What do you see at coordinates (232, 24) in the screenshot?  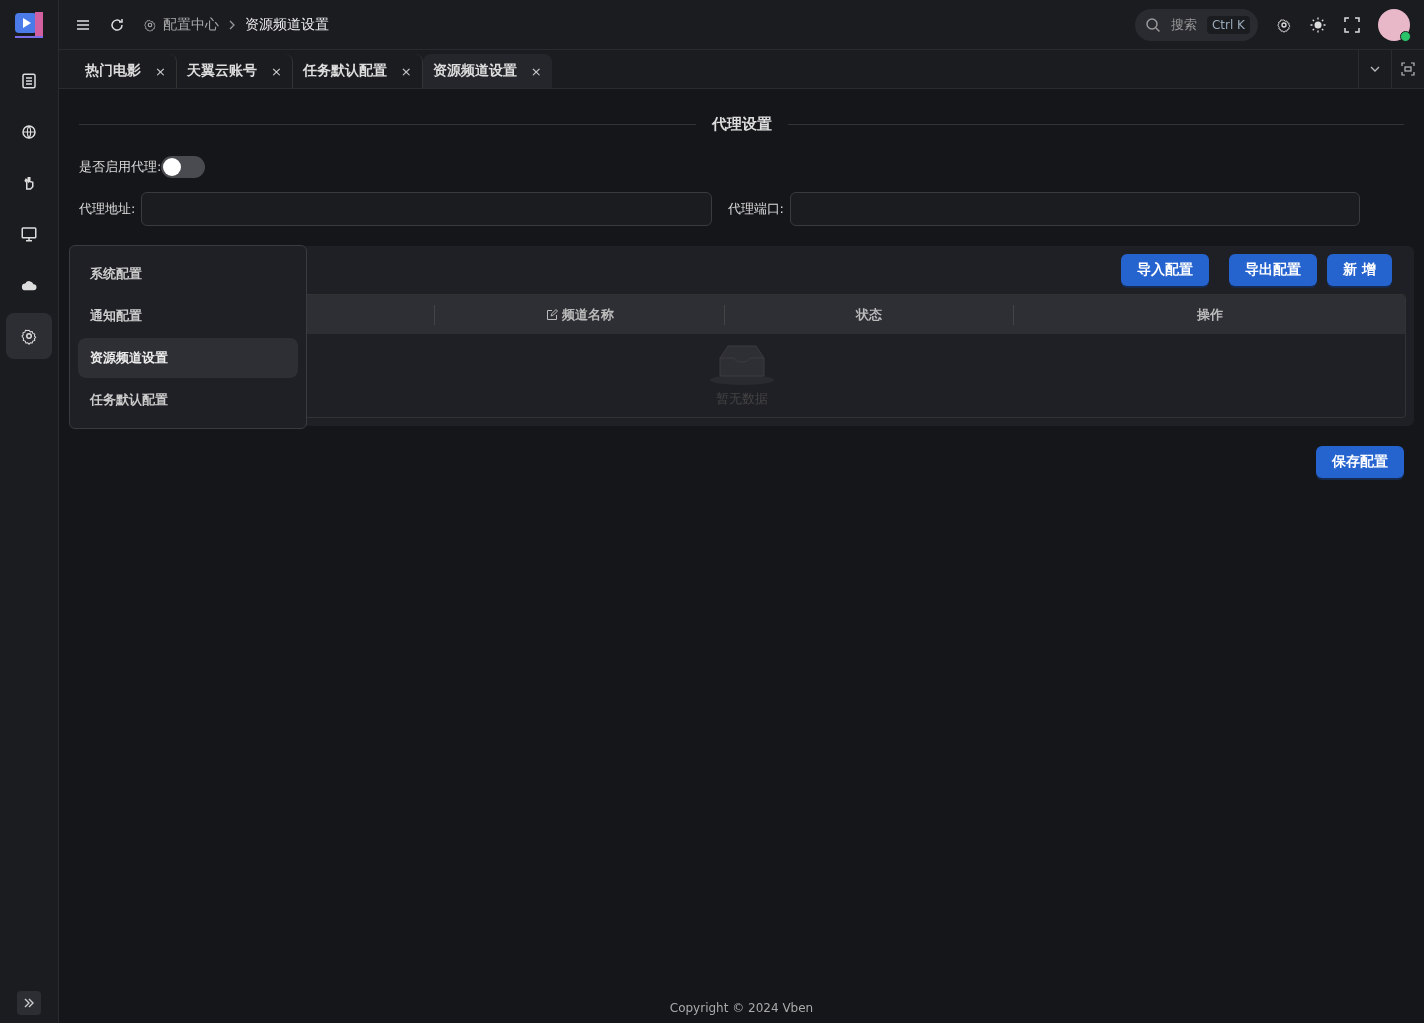 I see `chevron-right-icon` at bounding box center [232, 24].